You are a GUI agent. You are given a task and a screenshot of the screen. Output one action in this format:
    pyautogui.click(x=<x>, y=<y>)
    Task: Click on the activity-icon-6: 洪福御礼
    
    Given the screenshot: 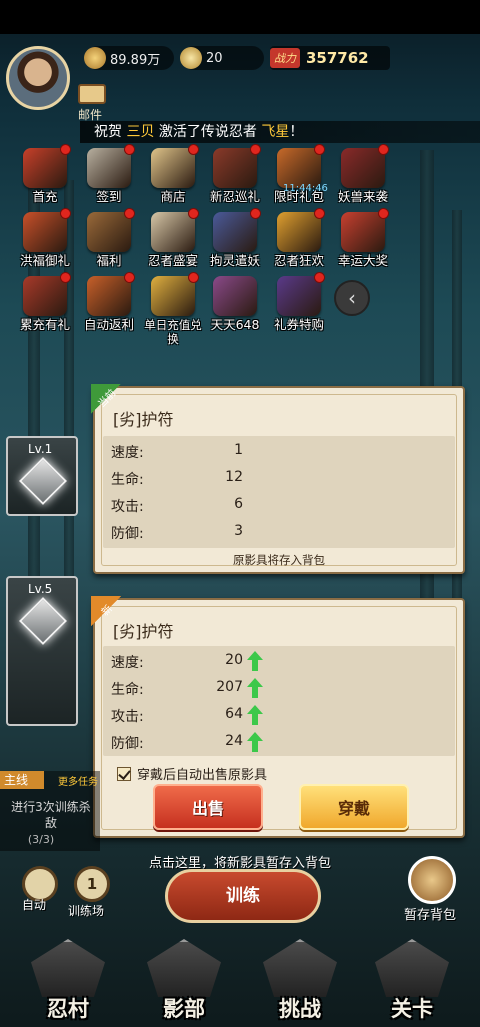 What is the action you would take?
    pyautogui.click(x=45, y=242)
    